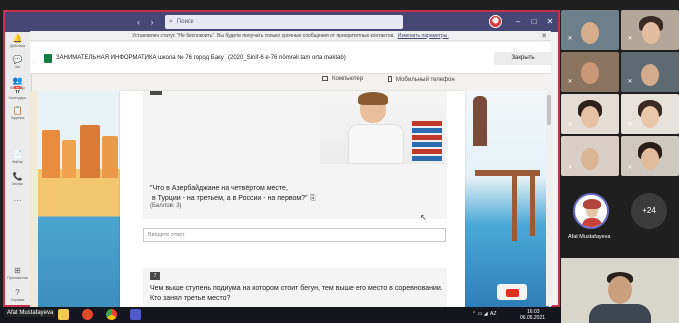 This screenshot has height=323, width=679. Describe the element at coordinates (111, 314) in the screenshot. I see `chrome-icon` at that location.